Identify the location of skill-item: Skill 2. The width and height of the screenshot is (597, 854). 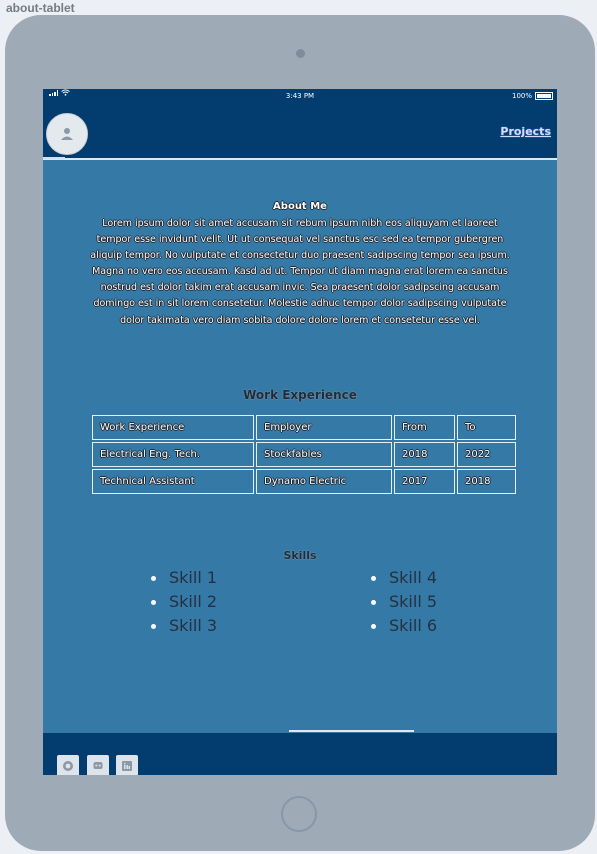
(184, 602).